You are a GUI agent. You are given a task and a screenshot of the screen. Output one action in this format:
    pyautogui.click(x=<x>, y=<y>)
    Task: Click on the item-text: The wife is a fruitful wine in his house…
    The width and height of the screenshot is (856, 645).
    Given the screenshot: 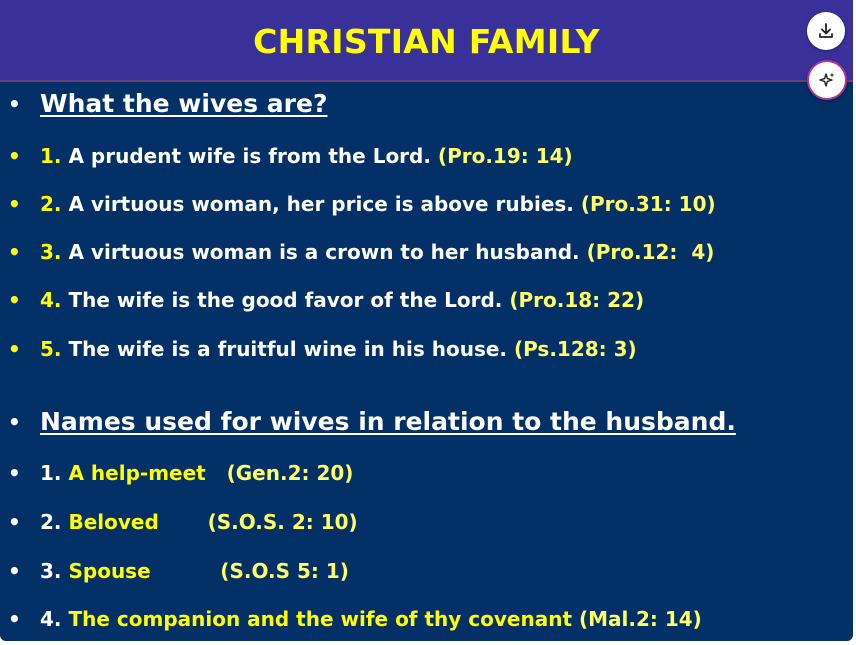 What is the action you would take?
    pyautogui.click(x=287, y=349)
    